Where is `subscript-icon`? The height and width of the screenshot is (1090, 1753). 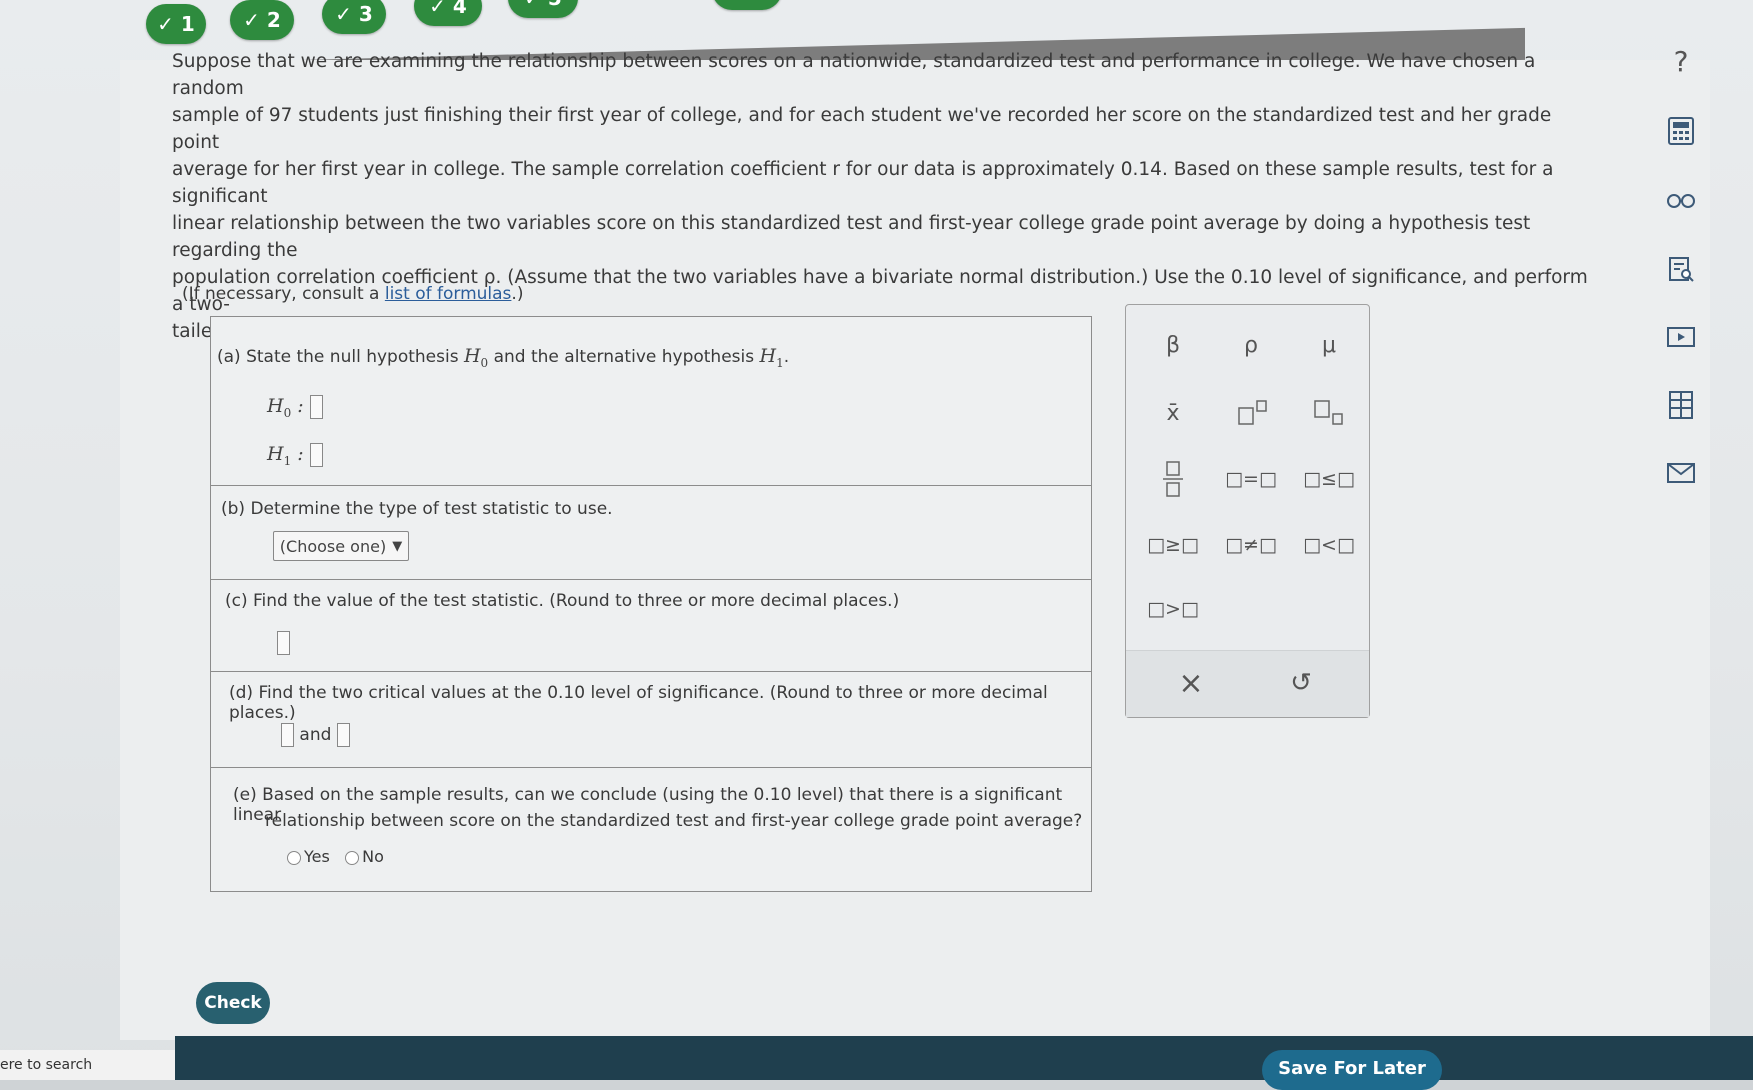
subscript-icon is located at coordinates (1328, 412).